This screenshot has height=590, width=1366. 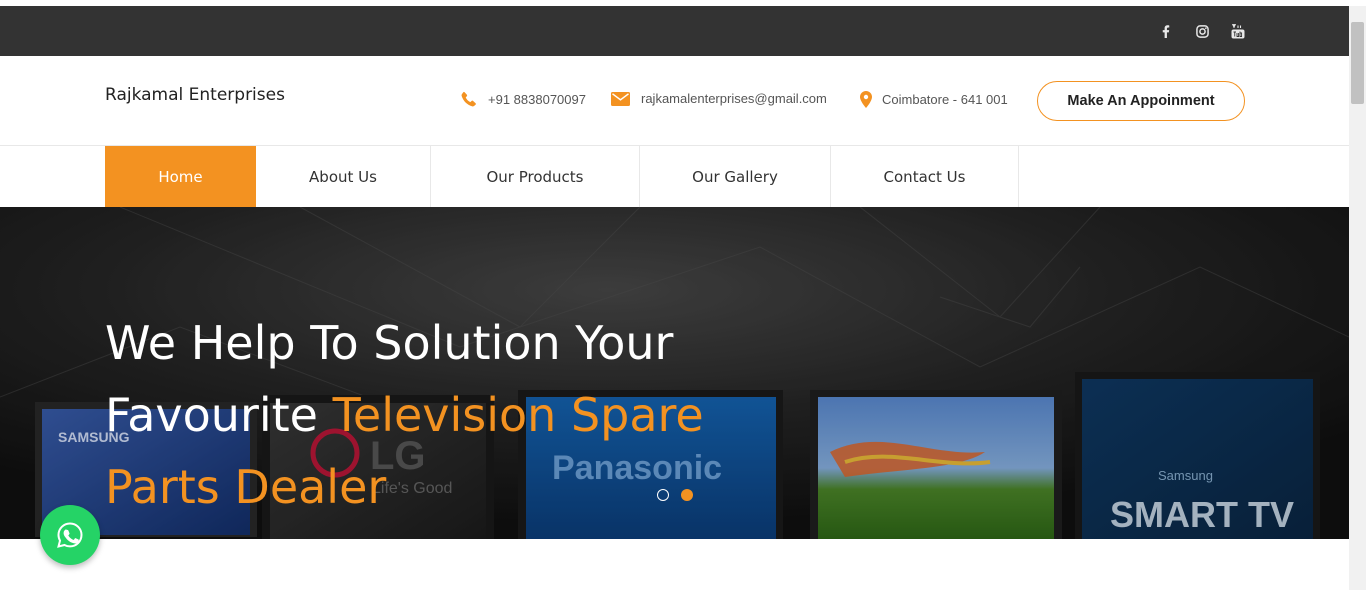 I want to click on location-text: Coimbatore - 641 001, so click(x=945, y=99).